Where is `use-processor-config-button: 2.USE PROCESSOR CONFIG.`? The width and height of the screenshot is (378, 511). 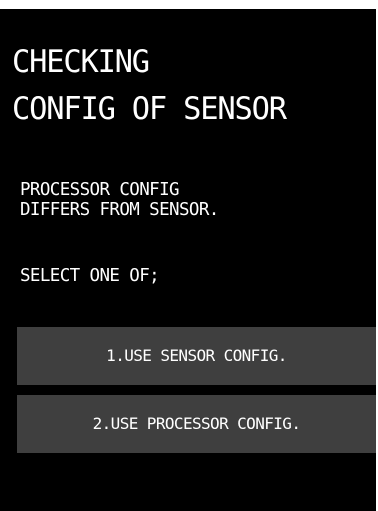 use-processor-config-button: 2.USE PROCESSOR CONFIG. is located at coordinates (196, 424).